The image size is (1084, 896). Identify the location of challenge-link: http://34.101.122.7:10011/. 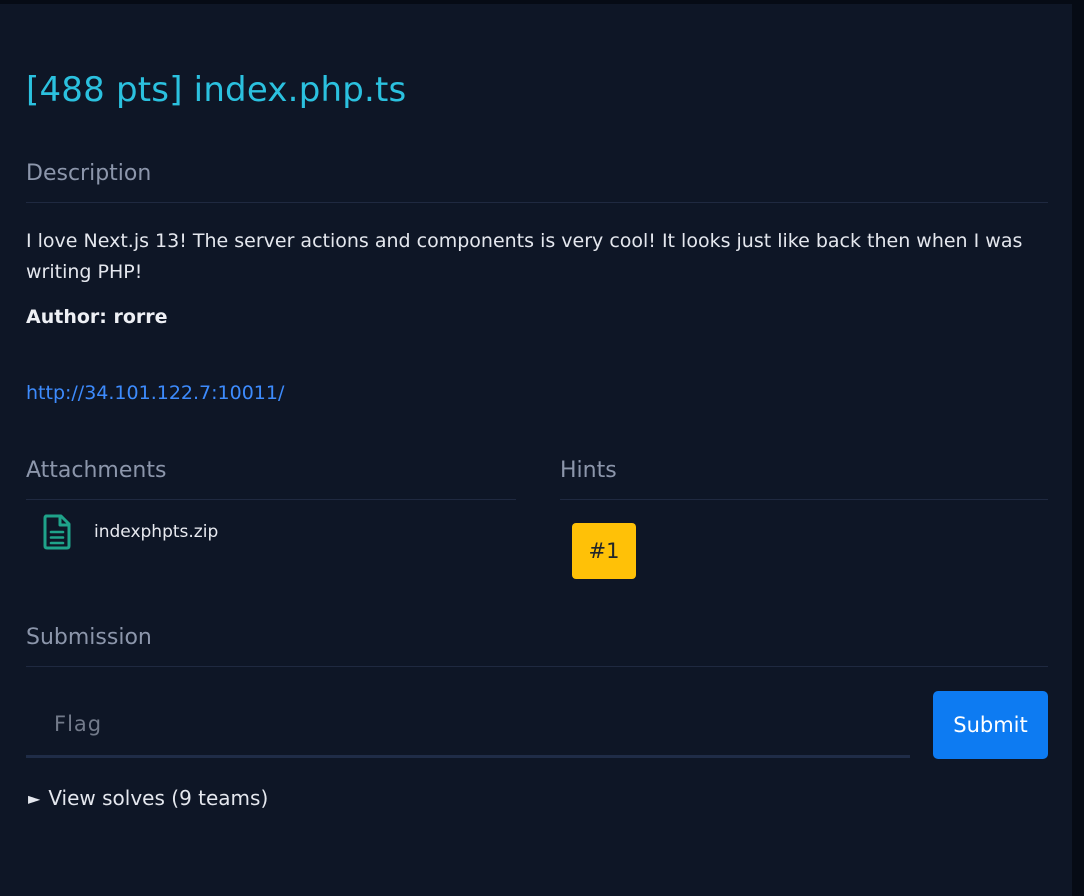
(155, 393).